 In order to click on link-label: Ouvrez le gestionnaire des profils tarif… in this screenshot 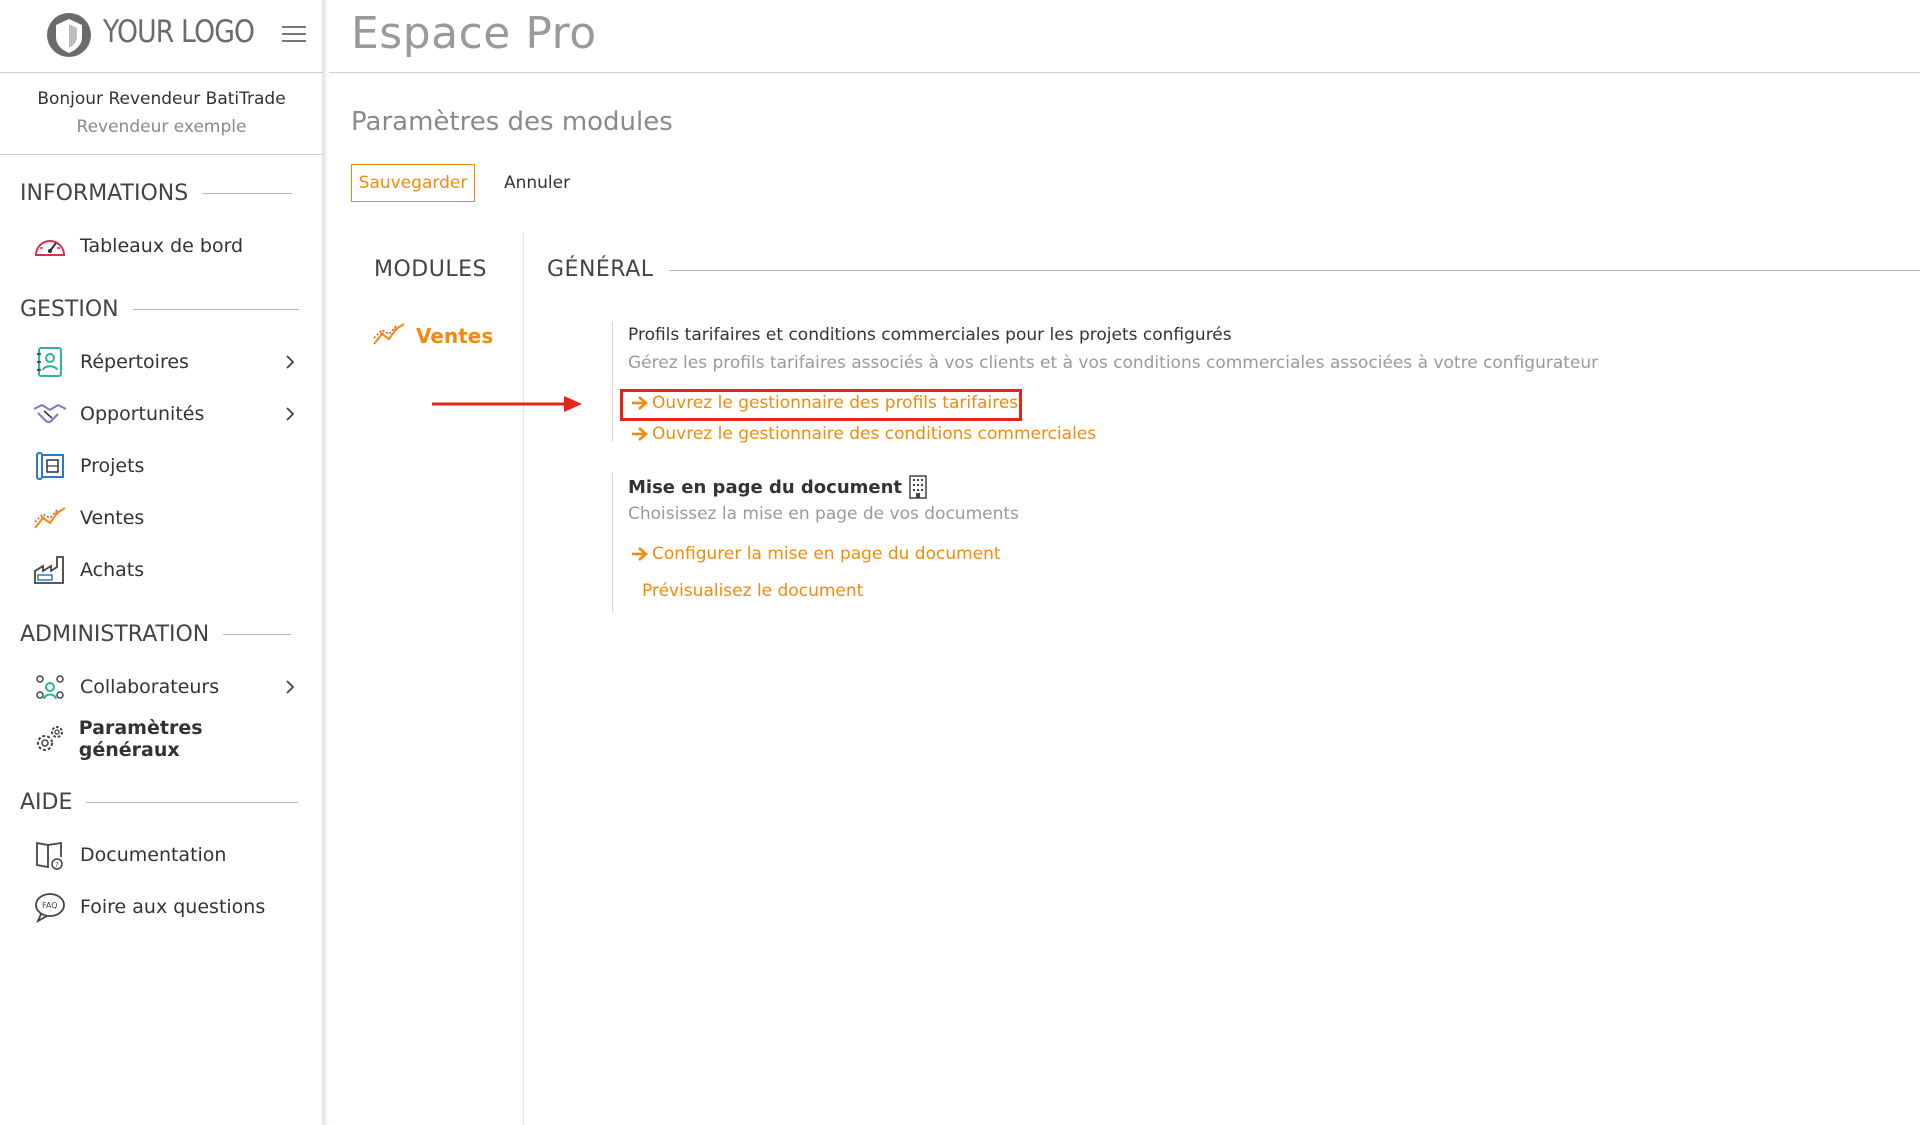, I will do `click(835, 403)`.